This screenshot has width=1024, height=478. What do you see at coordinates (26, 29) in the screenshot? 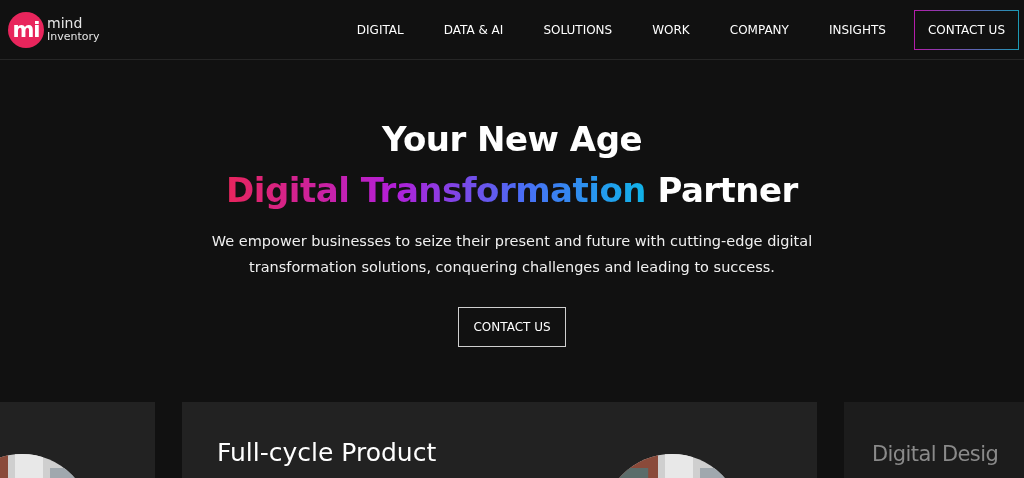
I see `logo-mark: mi` at bounding box center [26, 29].